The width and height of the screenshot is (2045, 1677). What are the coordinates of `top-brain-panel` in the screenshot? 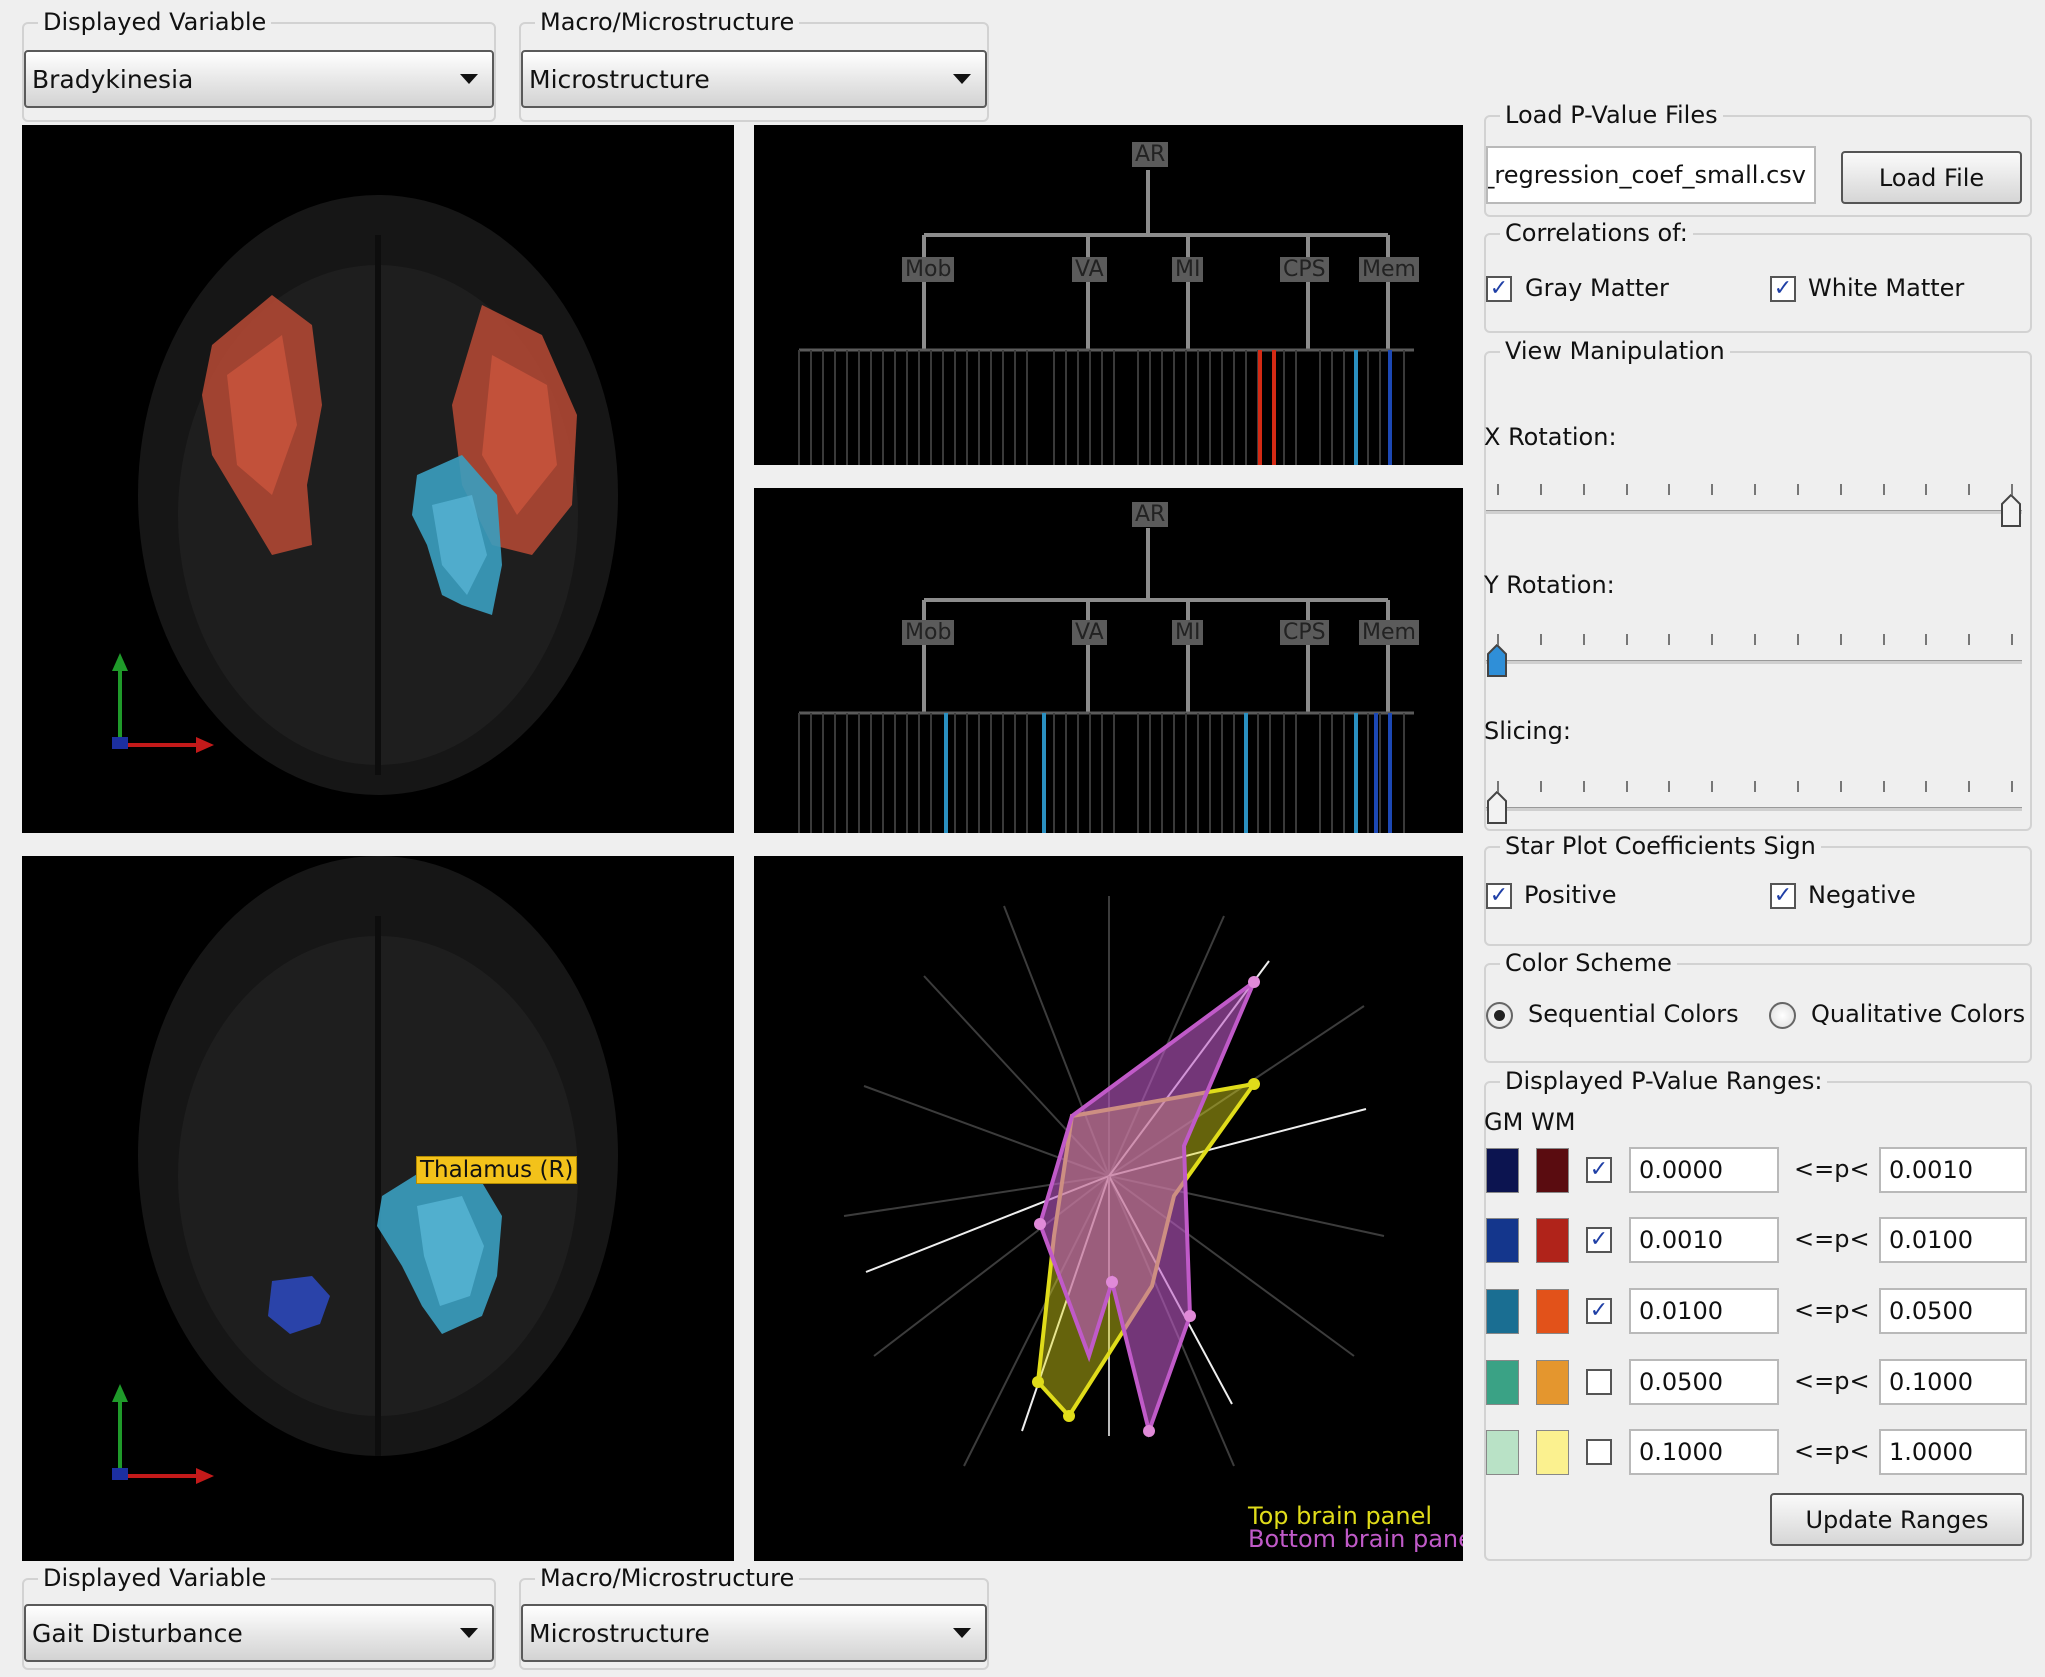 It's located at (378, 479).